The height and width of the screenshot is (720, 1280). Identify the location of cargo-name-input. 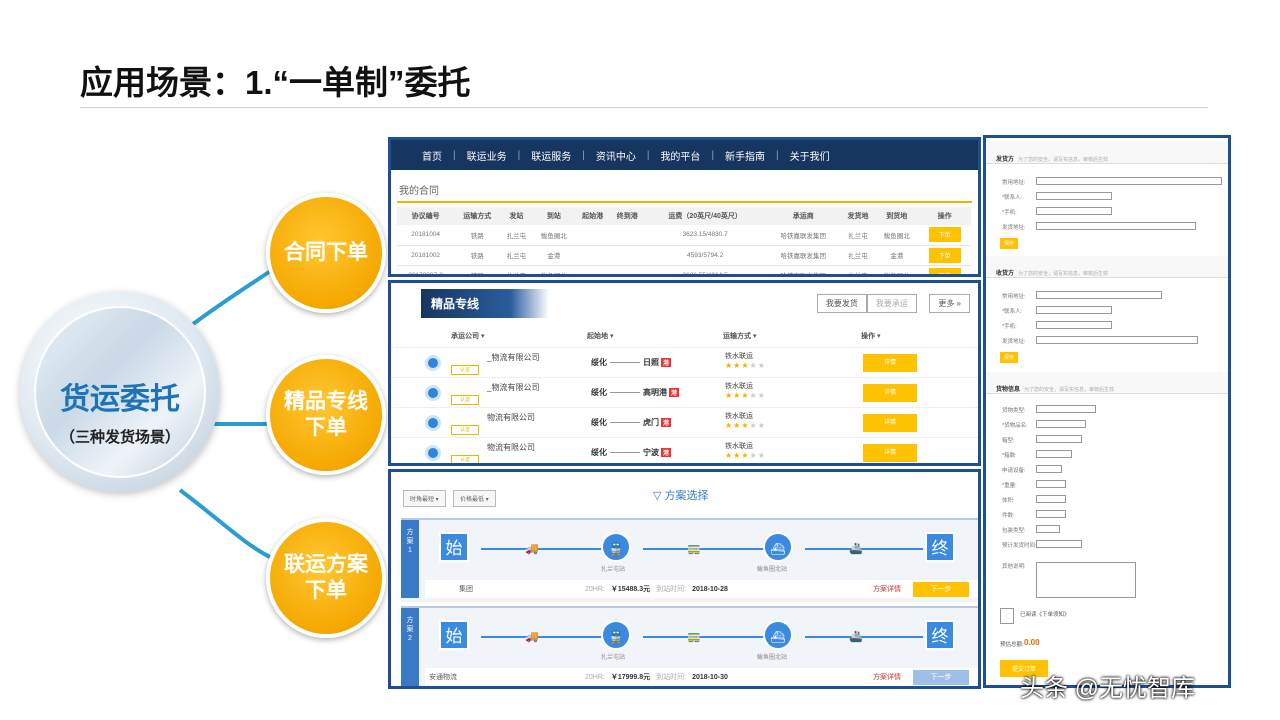
(1061, 424).